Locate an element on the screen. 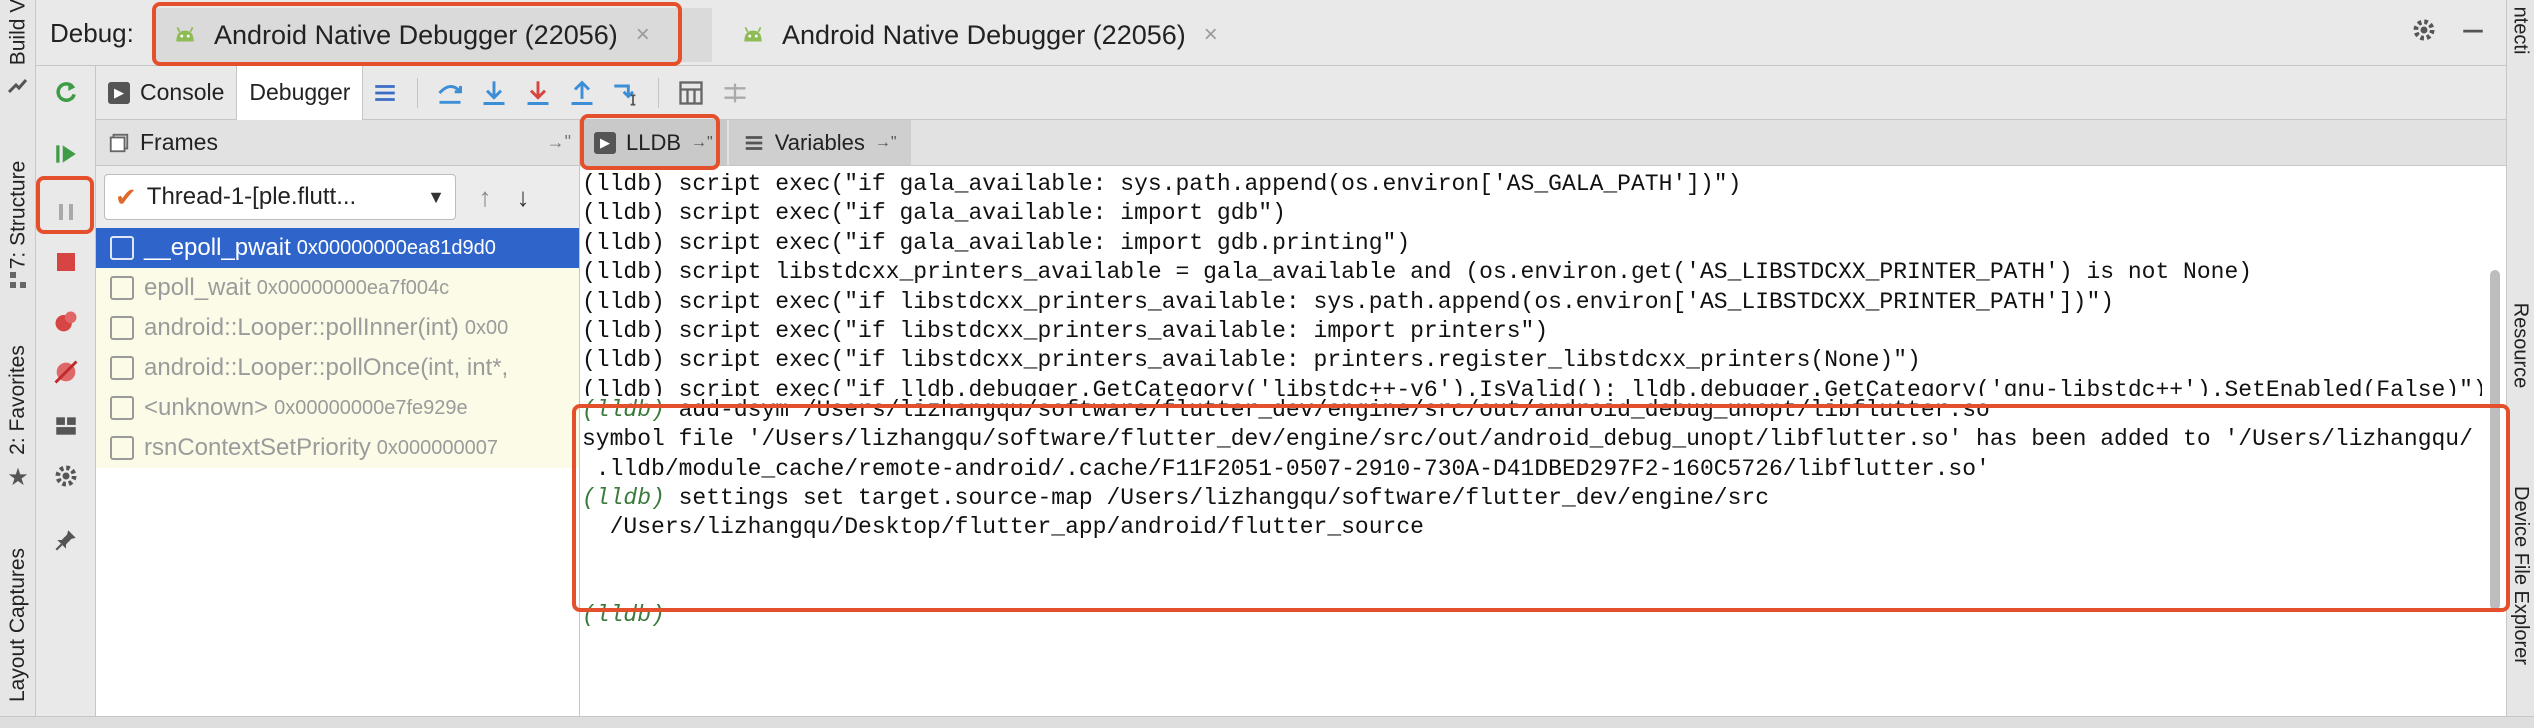 This screenshot has width=2534, height=728. tool-tab-device-file-explorer-label: Device File Explorer is located at coordinates (2520, 575).